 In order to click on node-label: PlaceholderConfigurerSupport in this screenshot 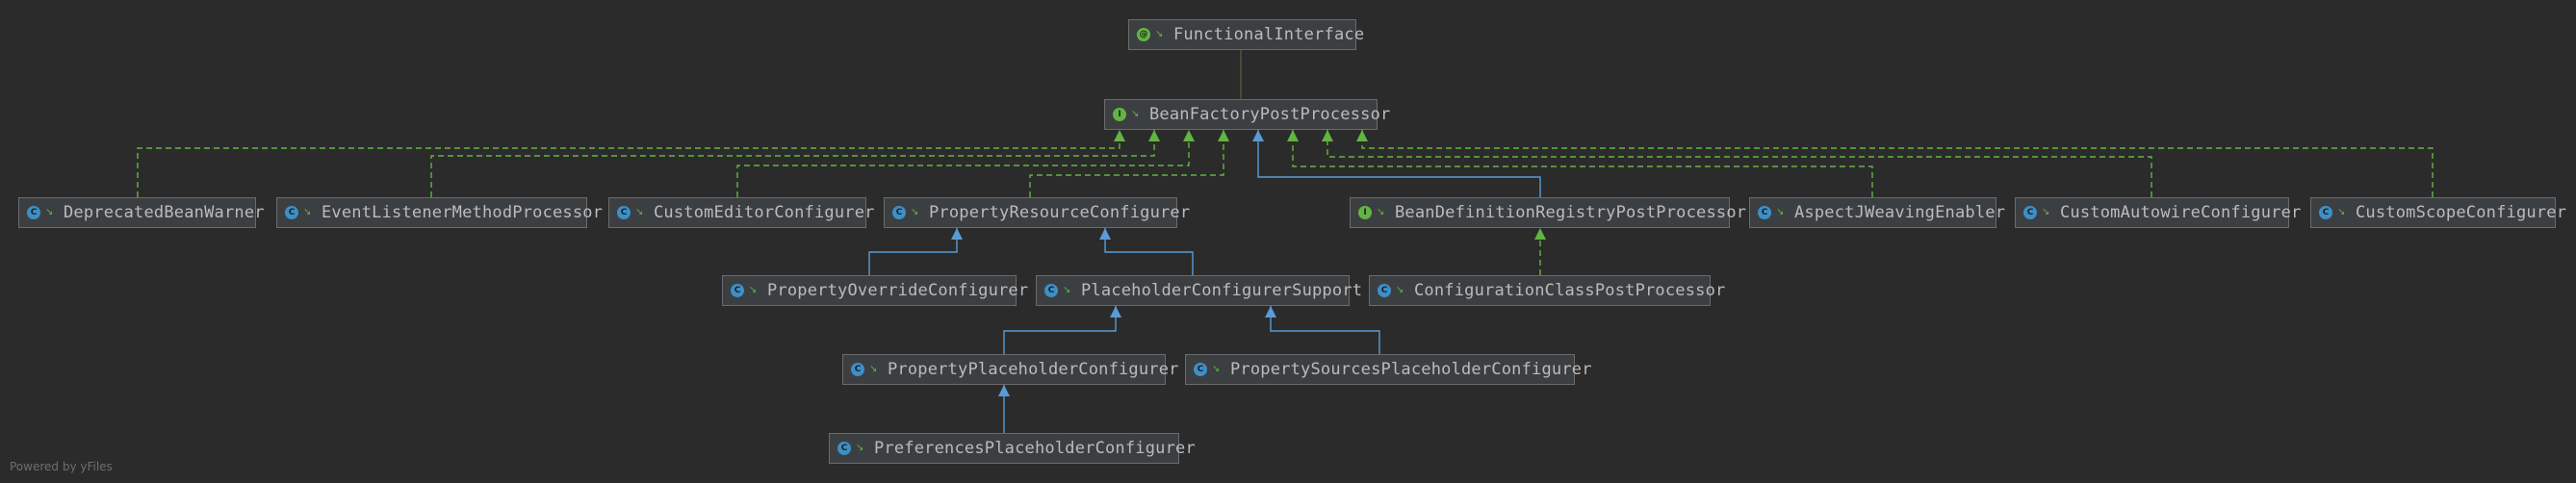, I will do `click(1222, 290)`.